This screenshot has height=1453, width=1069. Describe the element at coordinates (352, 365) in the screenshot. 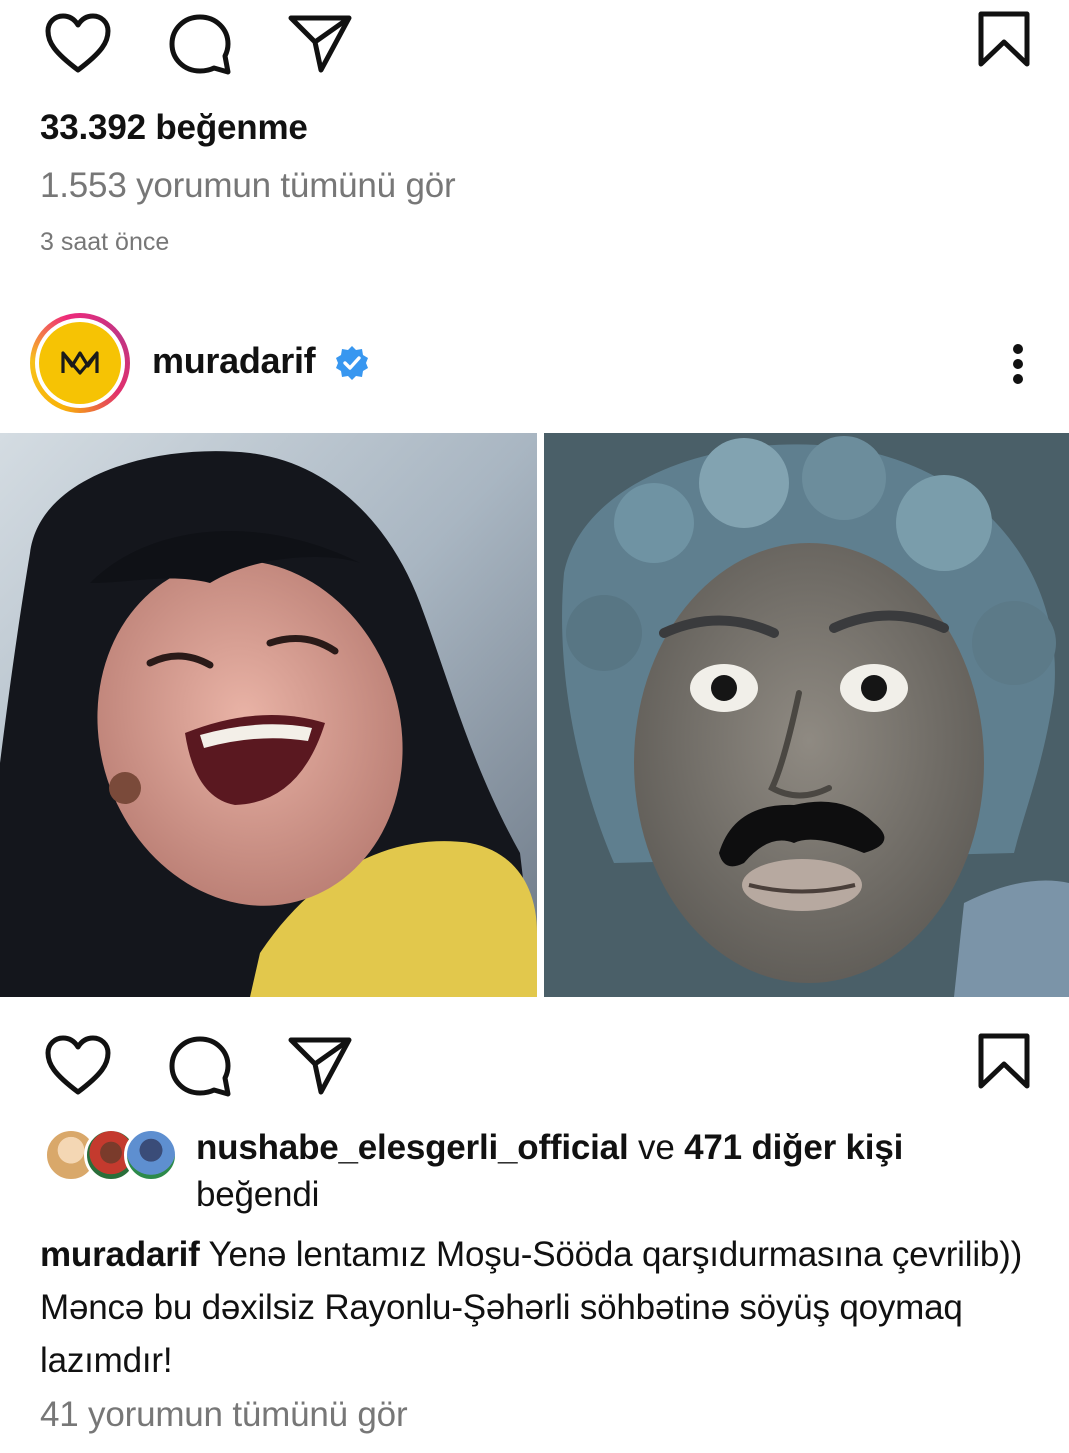

I see `verified-badge-icon` at that location.